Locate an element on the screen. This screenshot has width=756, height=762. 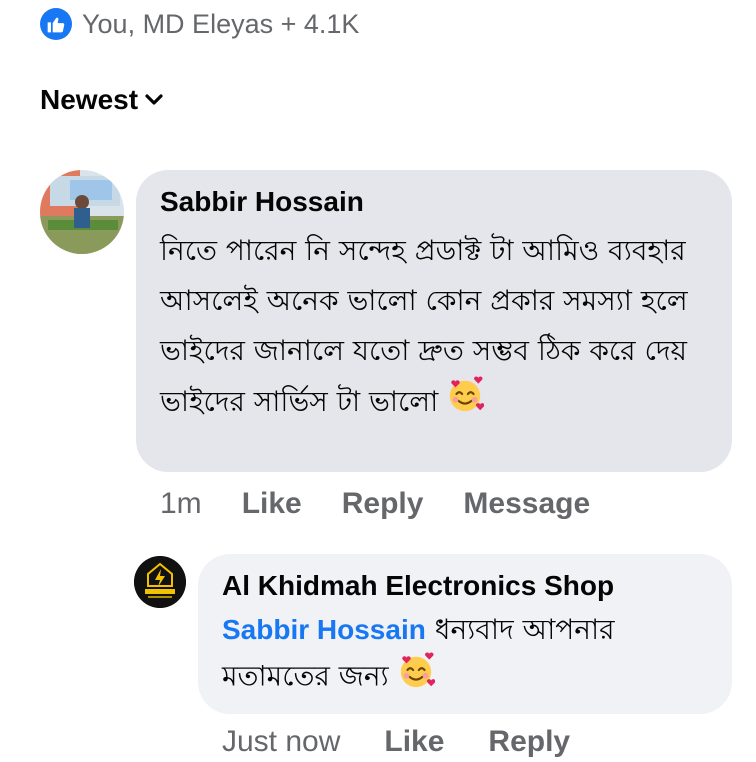
like-icon is located at coordinates (56, 24).